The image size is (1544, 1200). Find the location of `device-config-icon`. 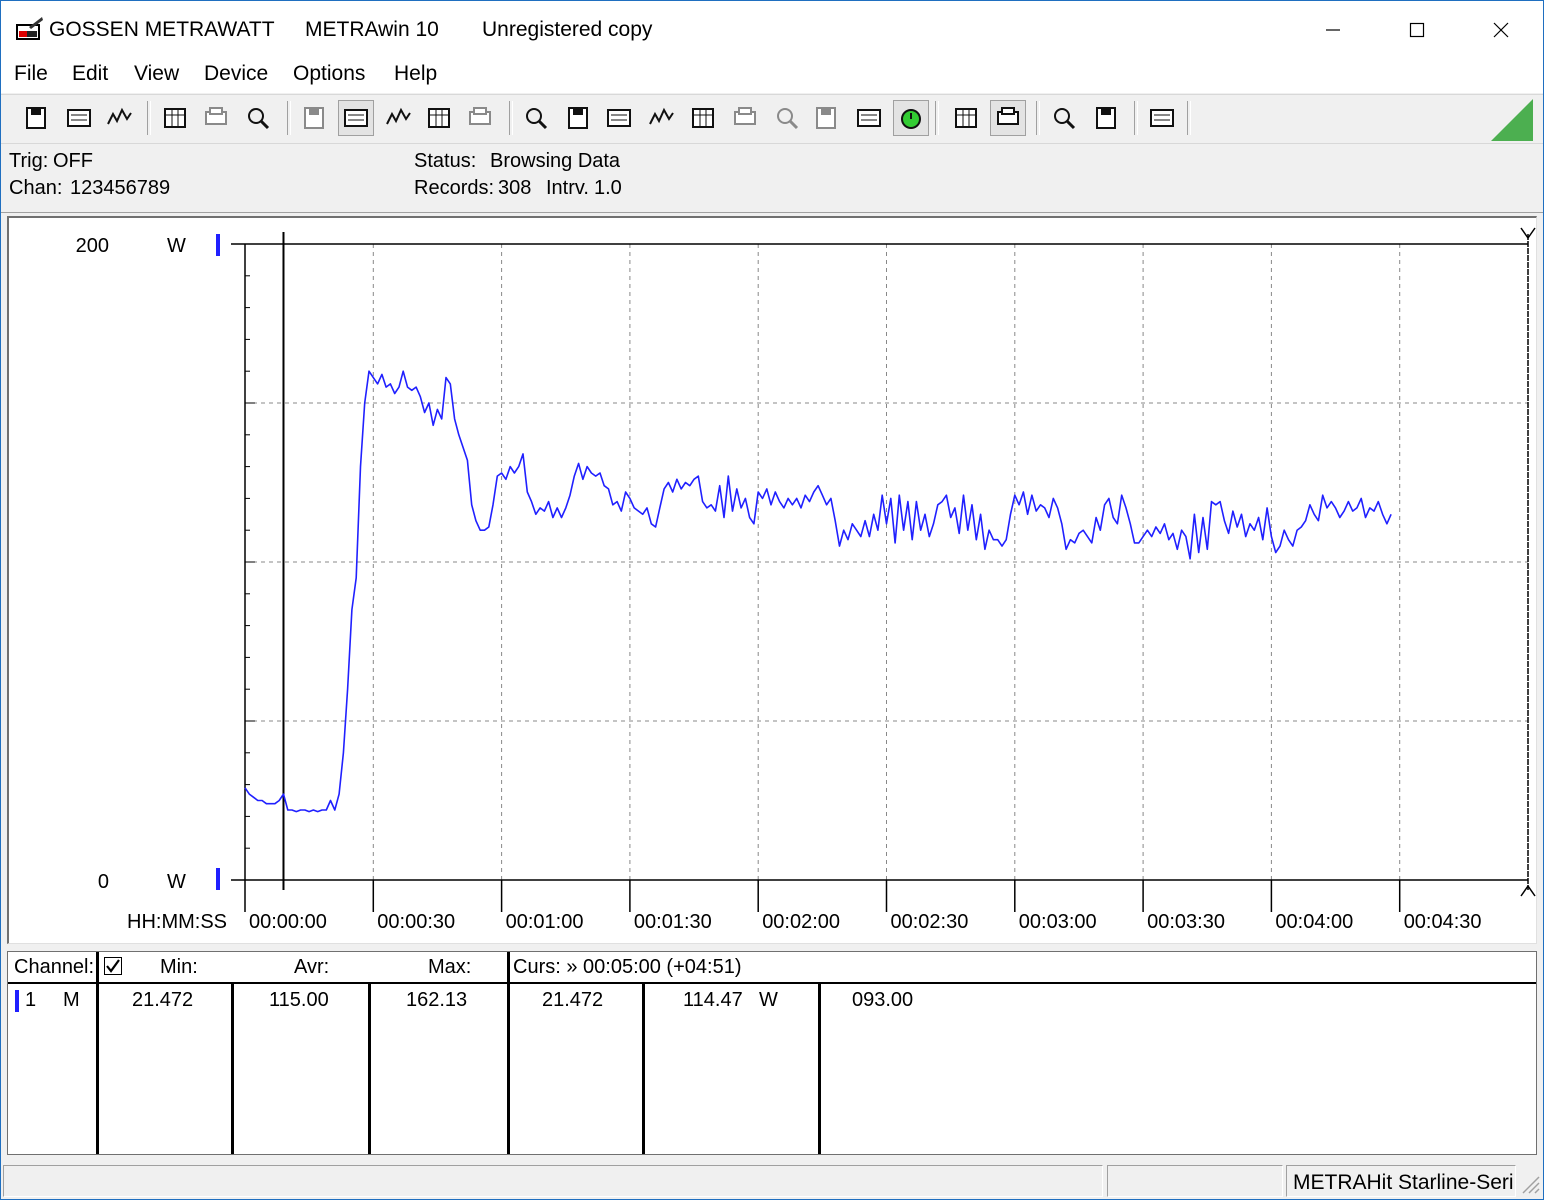

device-config-icon is located at coordinates (216, 116).